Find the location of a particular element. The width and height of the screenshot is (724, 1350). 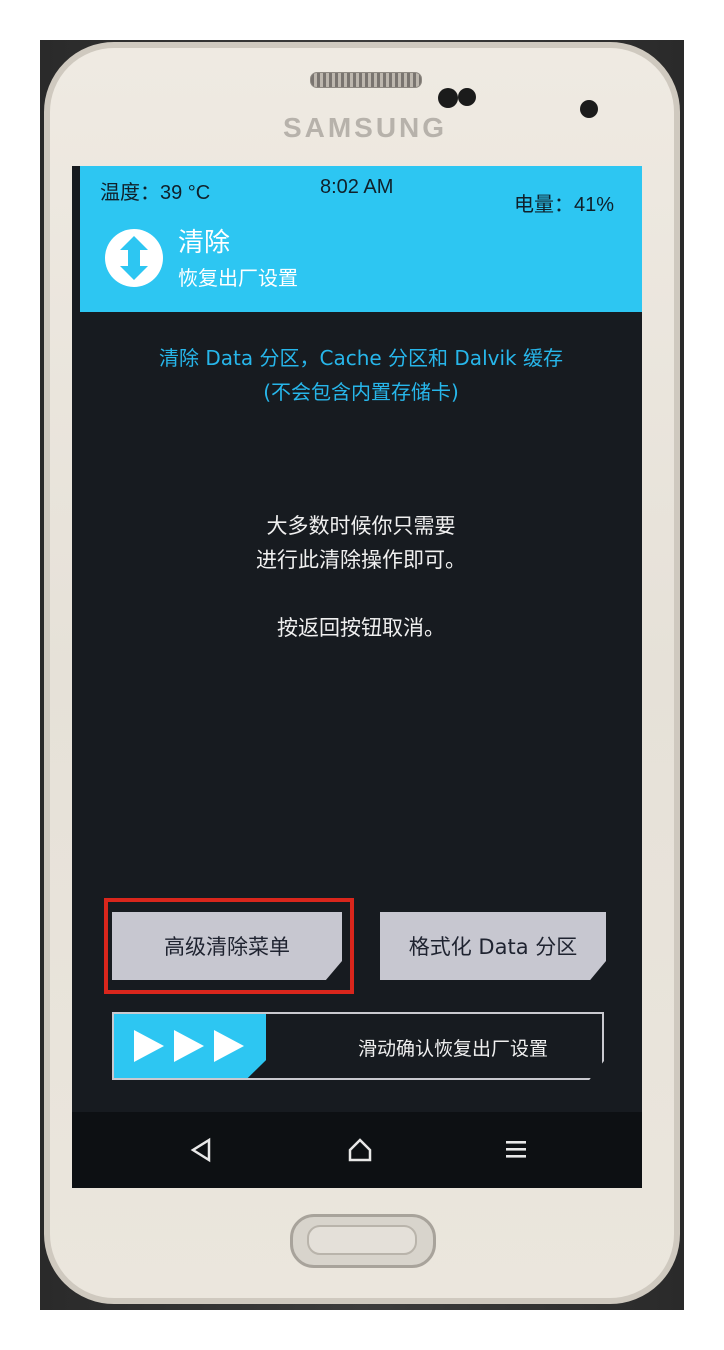

brand-logo: SAMSUNG is located at coordinates (365, 127).